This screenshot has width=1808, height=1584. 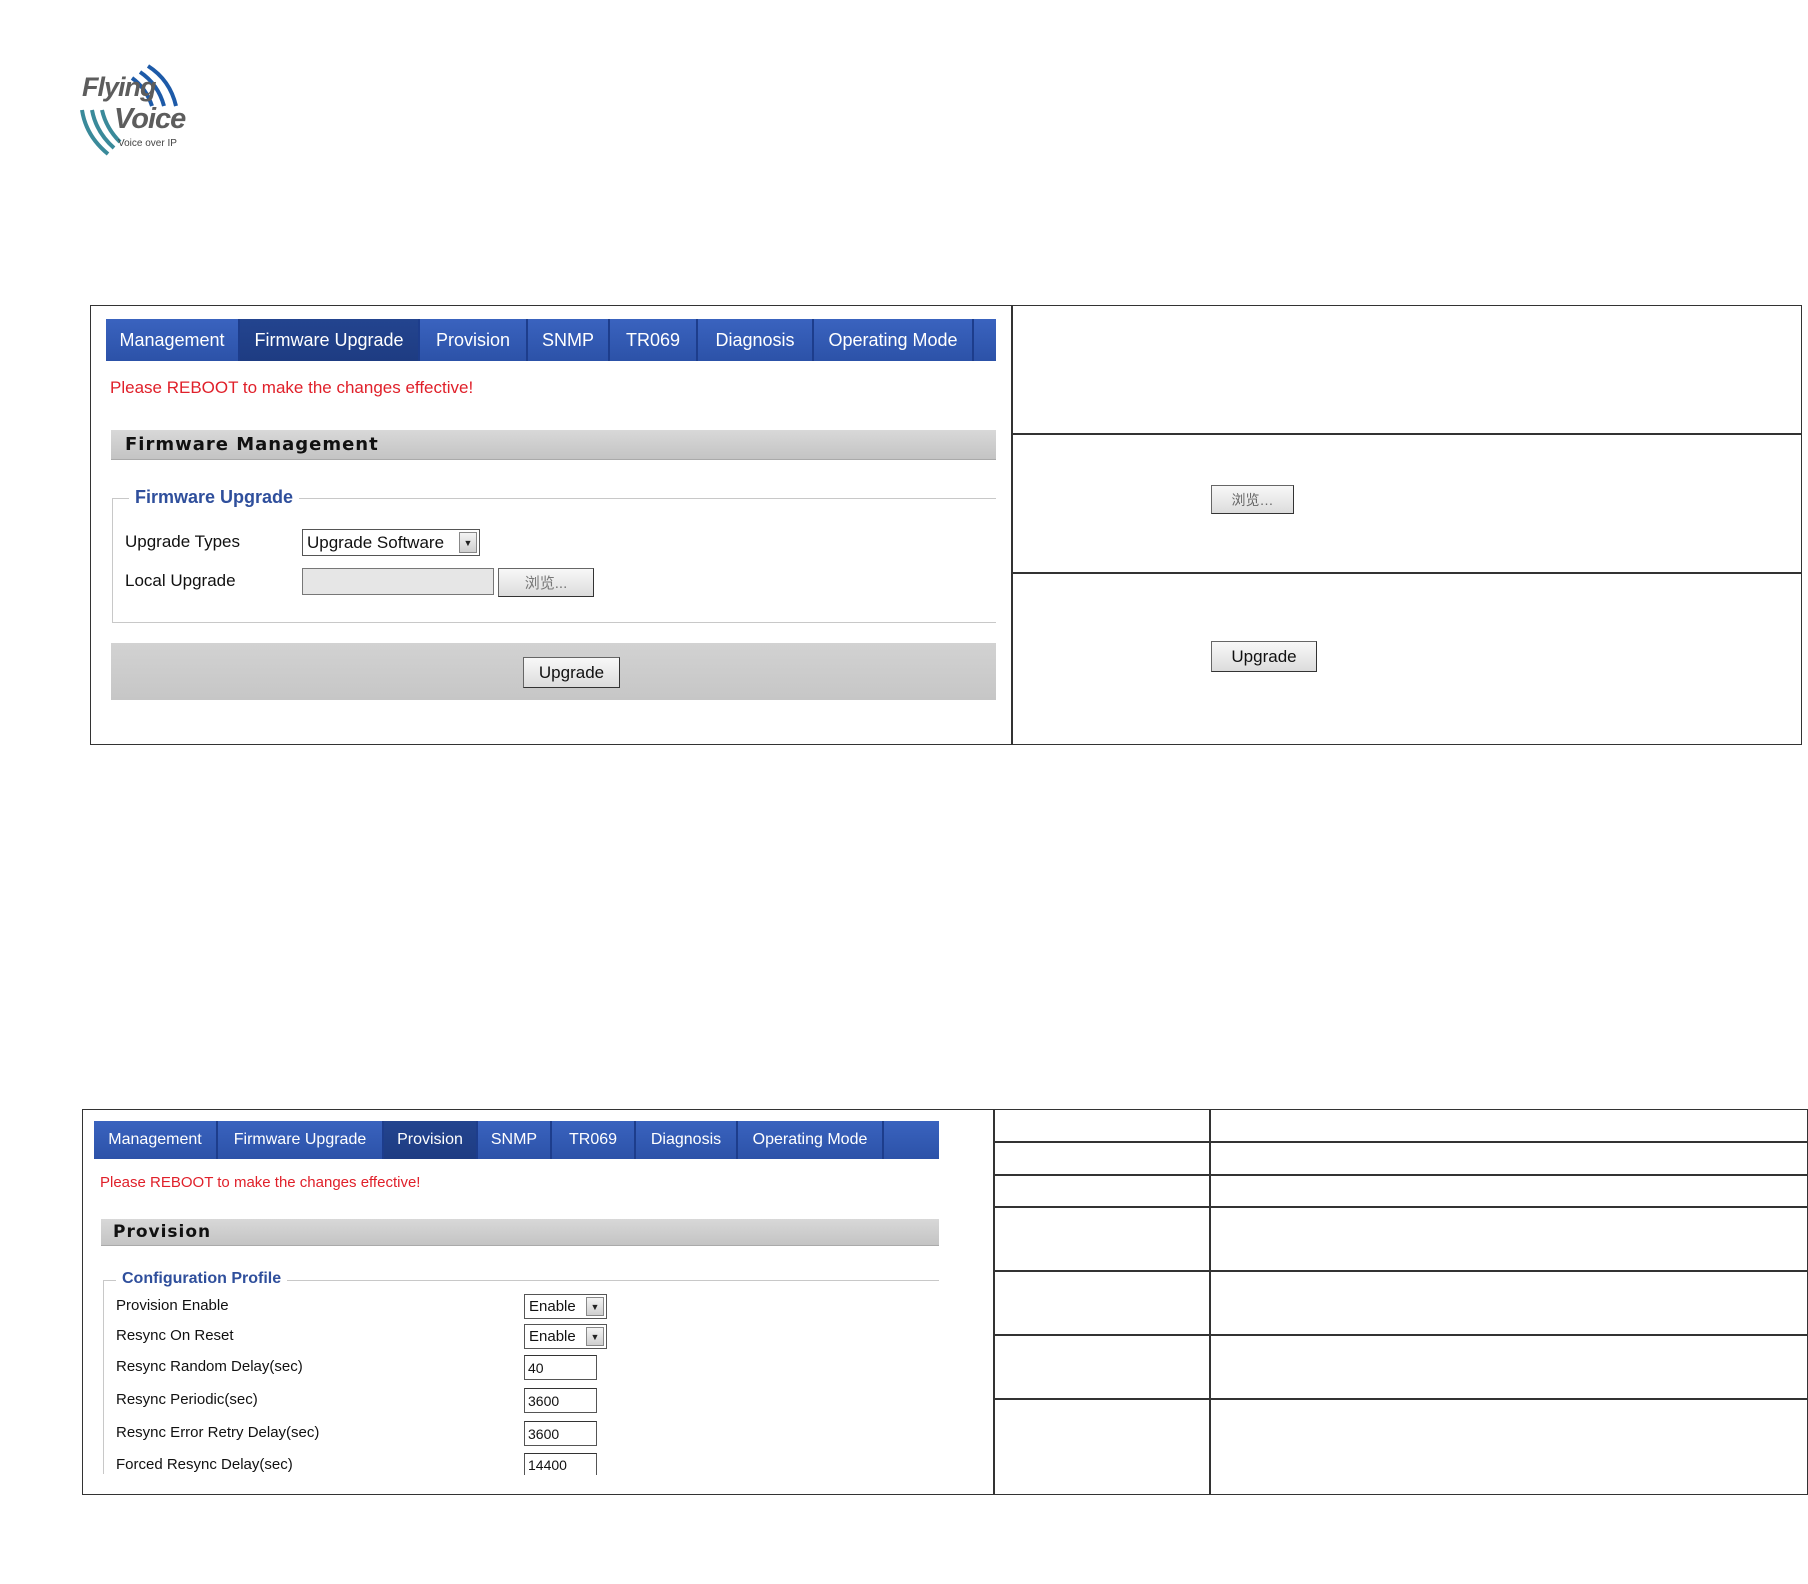 I want to click on flying-voice-logo: Flying Voice Voice over IP, so click(x=133, y=108).